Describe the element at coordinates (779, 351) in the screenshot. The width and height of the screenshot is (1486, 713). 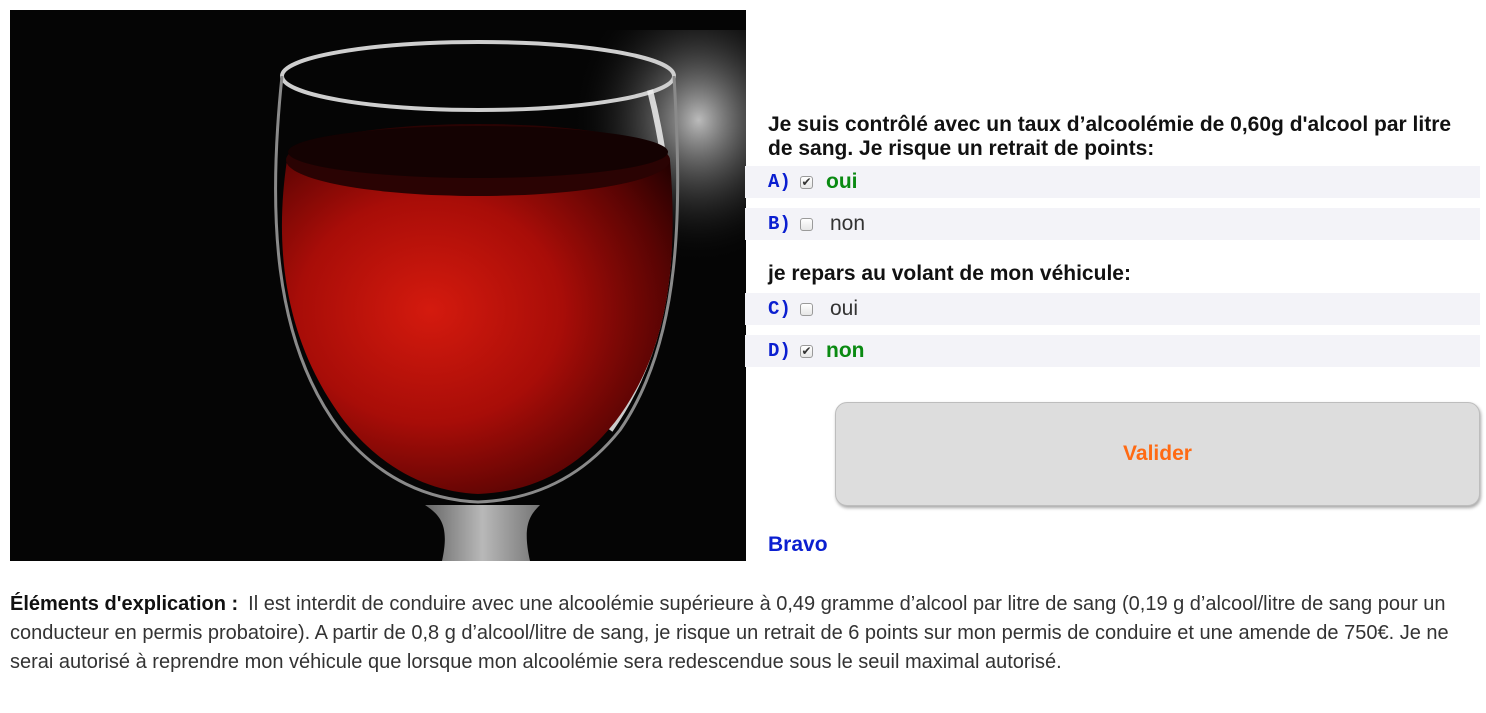
I see `answer-d-letter: D)` at that location.